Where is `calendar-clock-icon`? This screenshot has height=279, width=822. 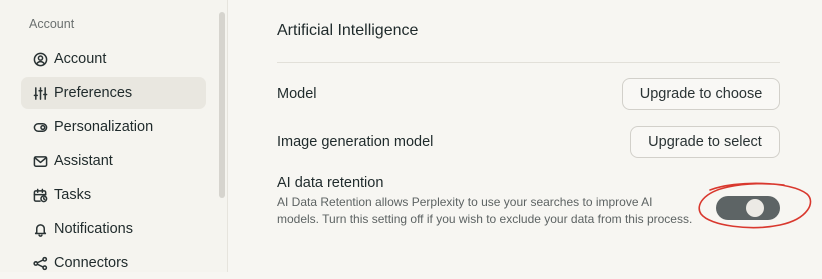
calendar-clock-icon is located at coordinates (40, 195).